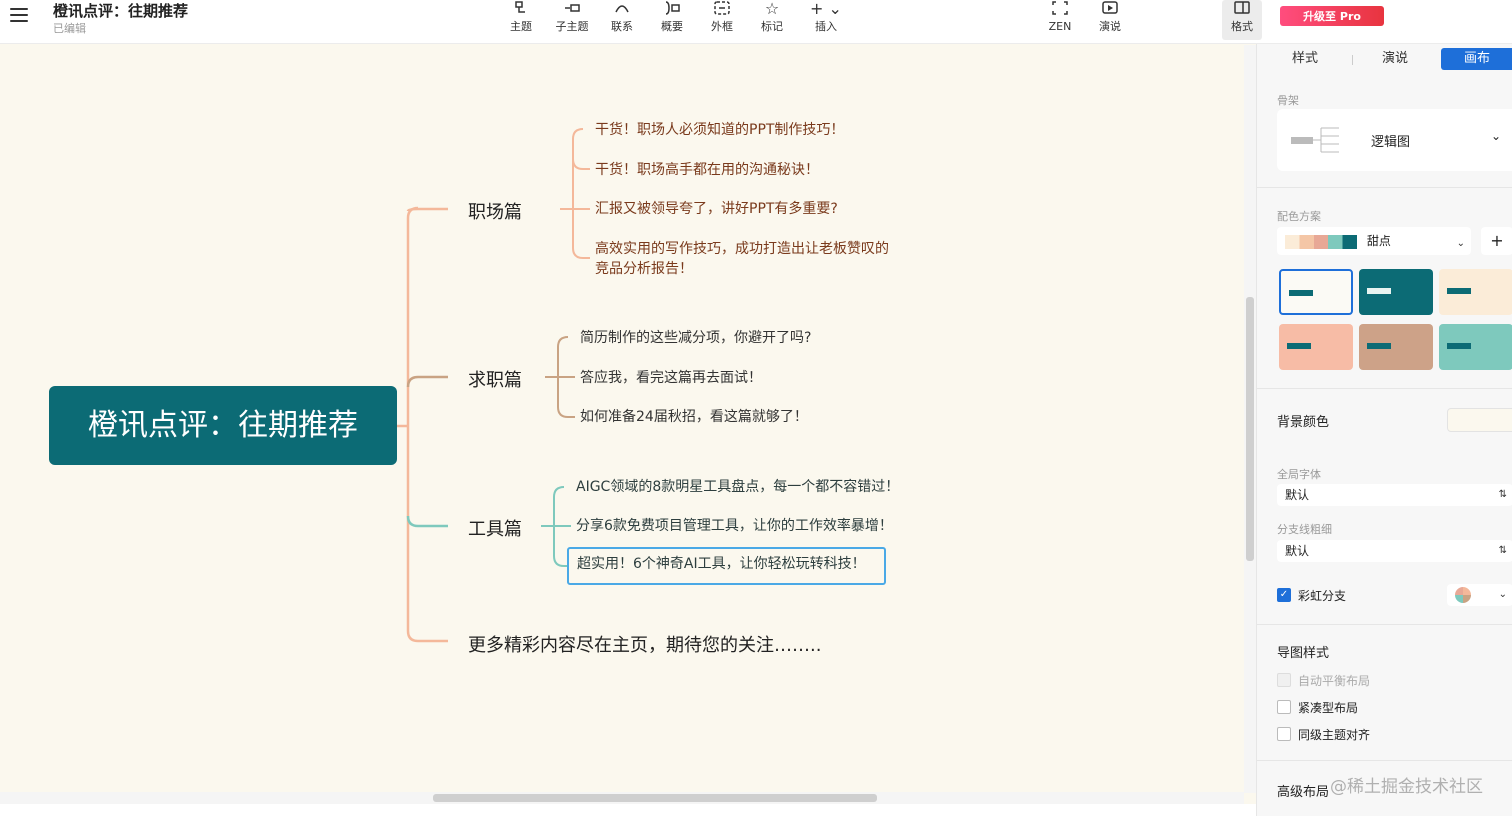  Describe the element at coordinates (1305, 59) in the screenshot. I see `tab-style: 样式` at that location.